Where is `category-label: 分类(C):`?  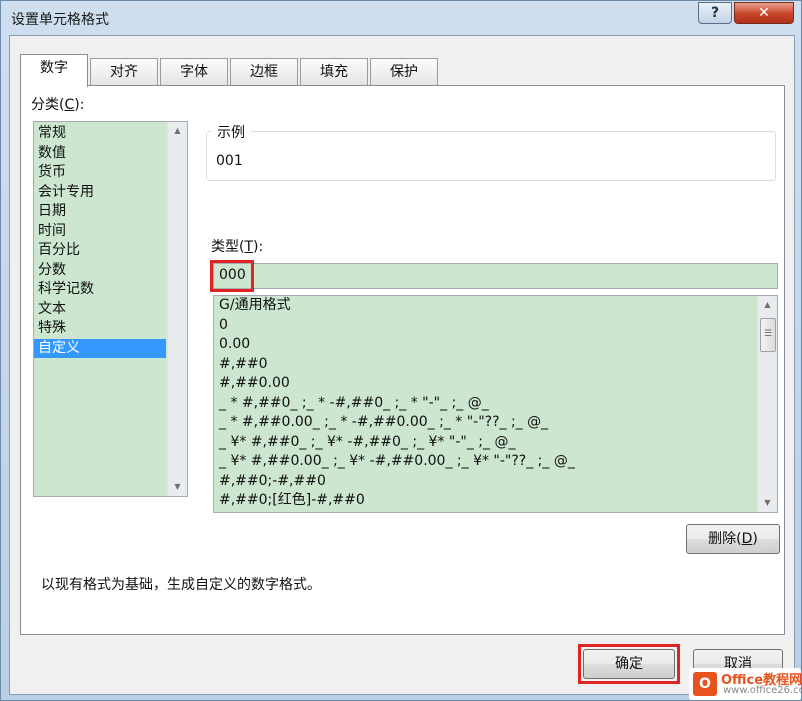 category-label: 分类(C): is located at coordinates (58, 105).